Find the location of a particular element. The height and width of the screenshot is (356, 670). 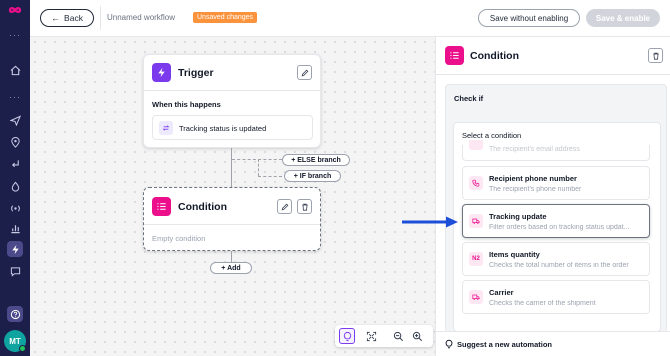

else-connector is located at coordinates (257, 159).